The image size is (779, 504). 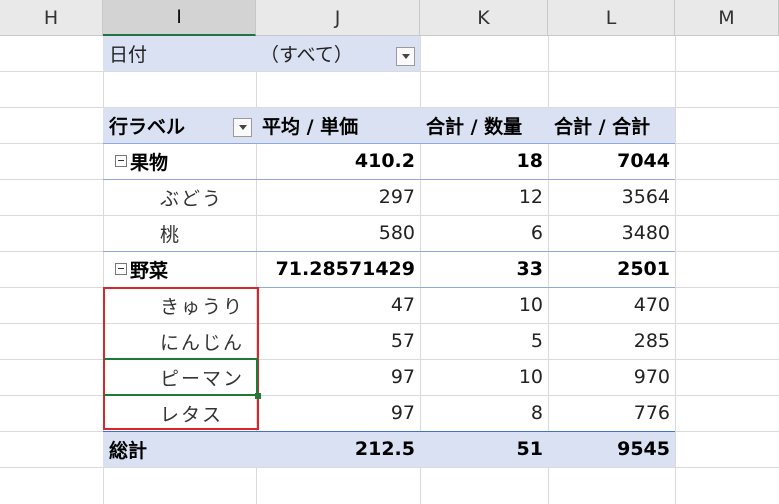 I want to click on column-header-label: M, so click(x=726, y=17).